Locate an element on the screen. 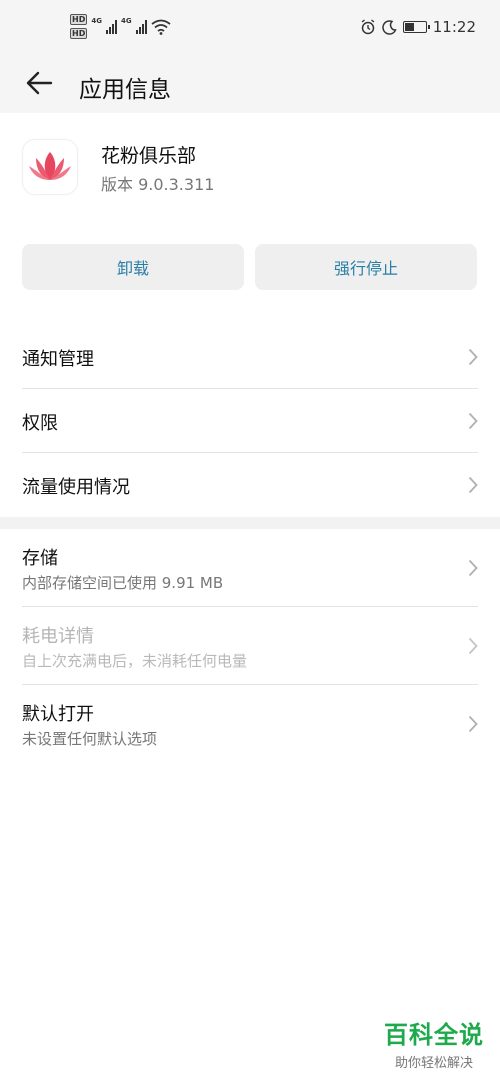 The height and width of the screenshot is (1083, 500). list-item-sublabel: 内部存储空间已使用 9.91 MB is located at coordinates (123, 583).